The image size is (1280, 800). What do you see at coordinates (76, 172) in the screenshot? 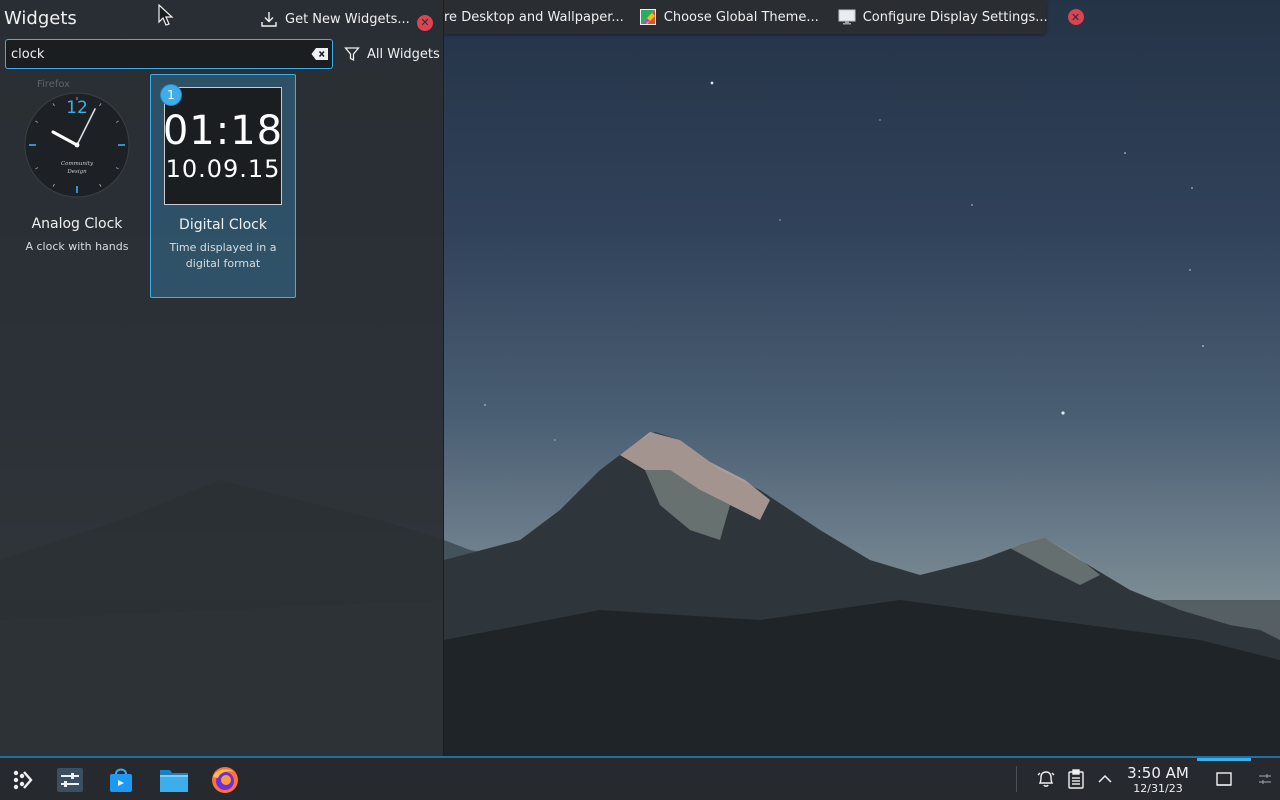
I see `clock-brand-line-2: Design` at bounding box center [76, 172].